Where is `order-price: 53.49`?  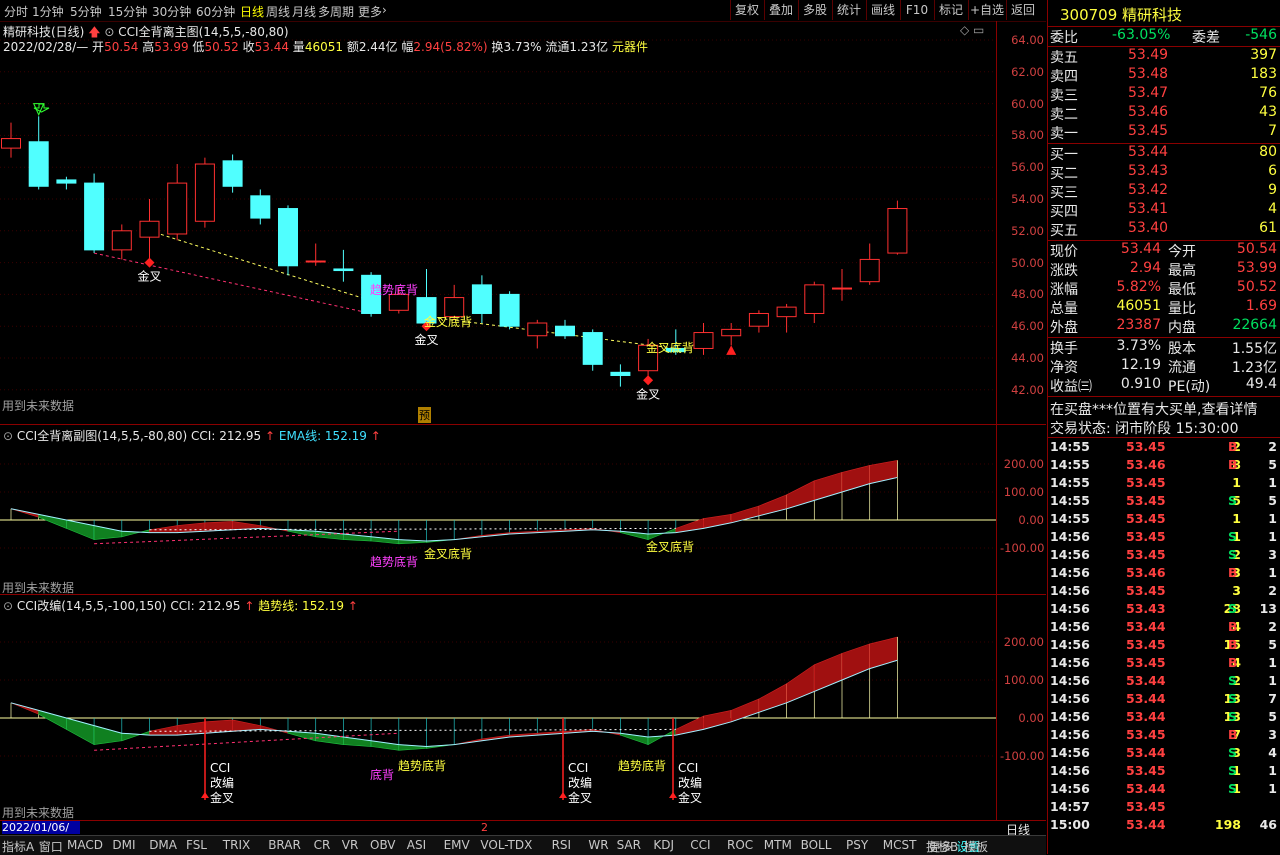
order-price: 53.49 is located at coordinates (1148, 55).